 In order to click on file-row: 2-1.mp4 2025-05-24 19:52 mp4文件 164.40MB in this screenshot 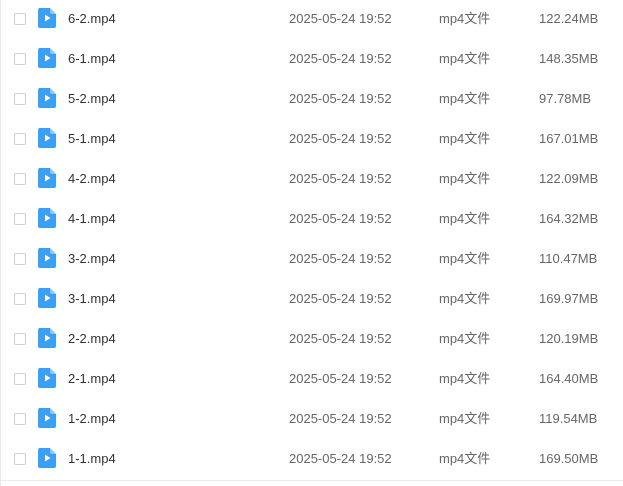, I will do `click(312, 380)`.